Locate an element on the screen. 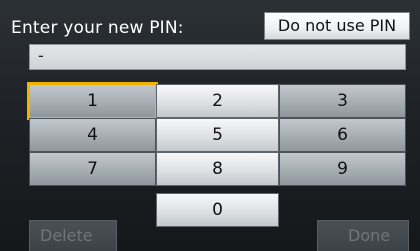 This screenshot has width=420, height=251. key-3: 3 is located at coordinates (342, 101).